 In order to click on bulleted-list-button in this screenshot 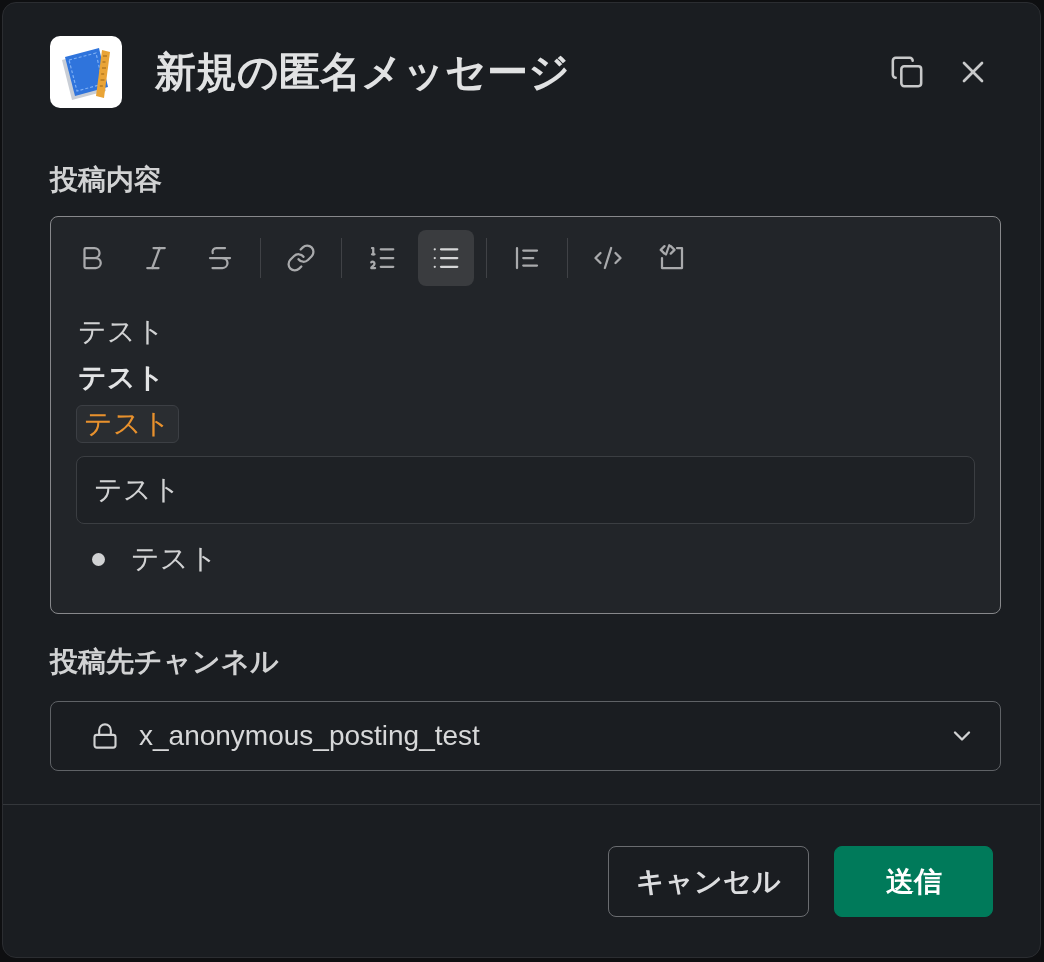, I will do `click(446, 258)`.